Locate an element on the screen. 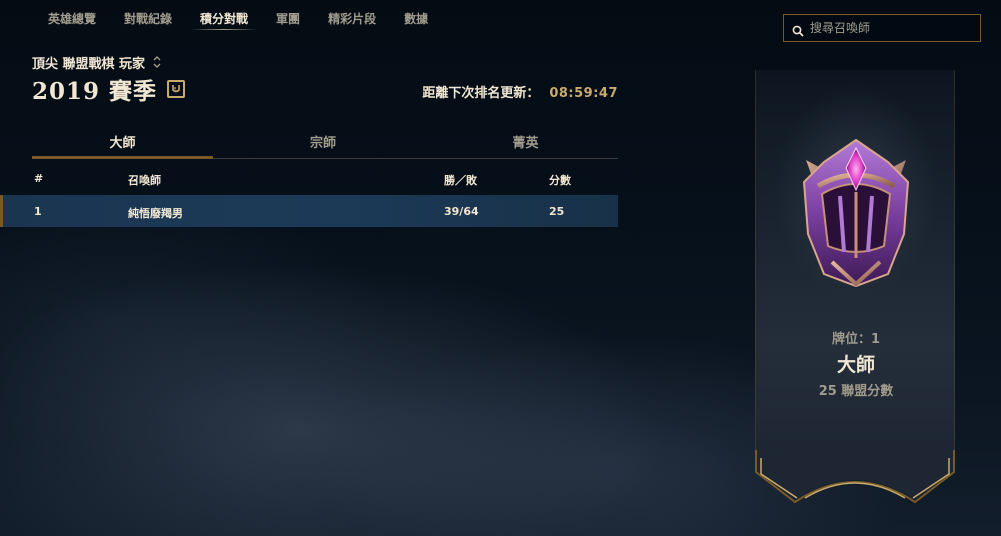 The image size is (1001, 536). nav-item-champions: 英雄總覽 is located at coordinates (72, 15).